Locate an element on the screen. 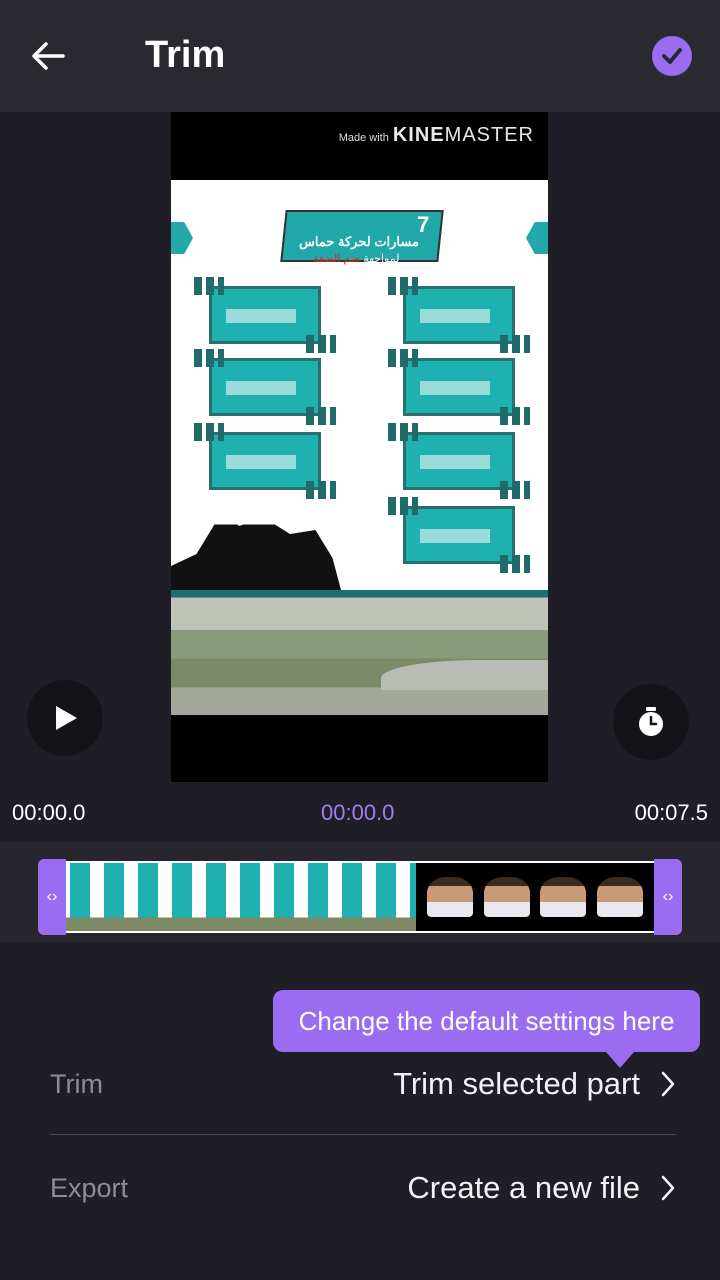 This screenshot has height=1280, width=720. play-button is located at coordinates (65, 718).